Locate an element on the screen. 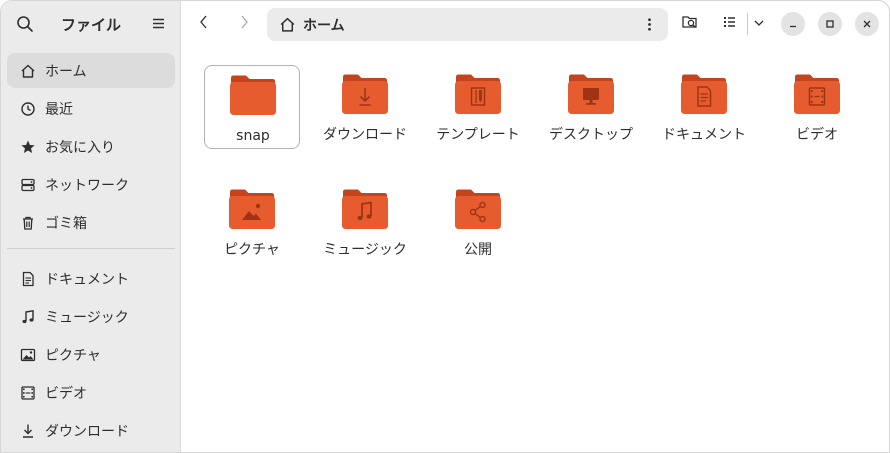 This screenshot has width=890, height=453. sidebar-item-videos: ビデオ is located at coordinates (91, 392).